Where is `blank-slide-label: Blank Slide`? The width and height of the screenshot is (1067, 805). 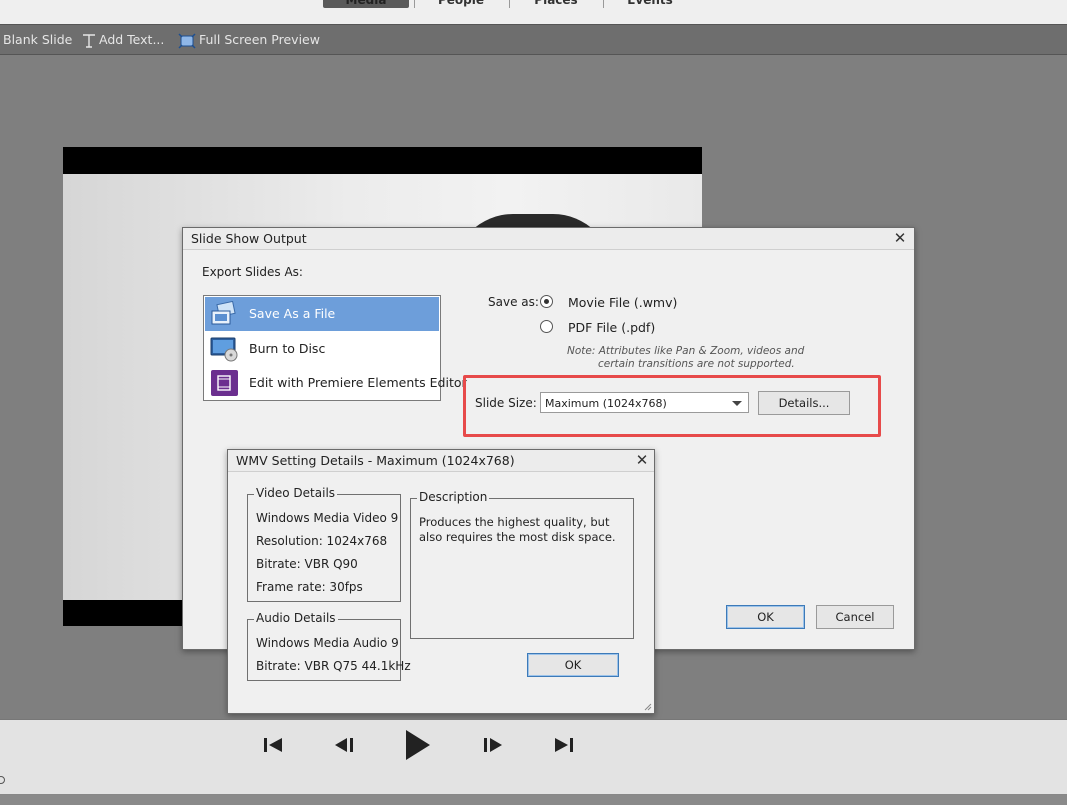
blank-slide-label: Blank Slide is located at coordinates (38, 39).